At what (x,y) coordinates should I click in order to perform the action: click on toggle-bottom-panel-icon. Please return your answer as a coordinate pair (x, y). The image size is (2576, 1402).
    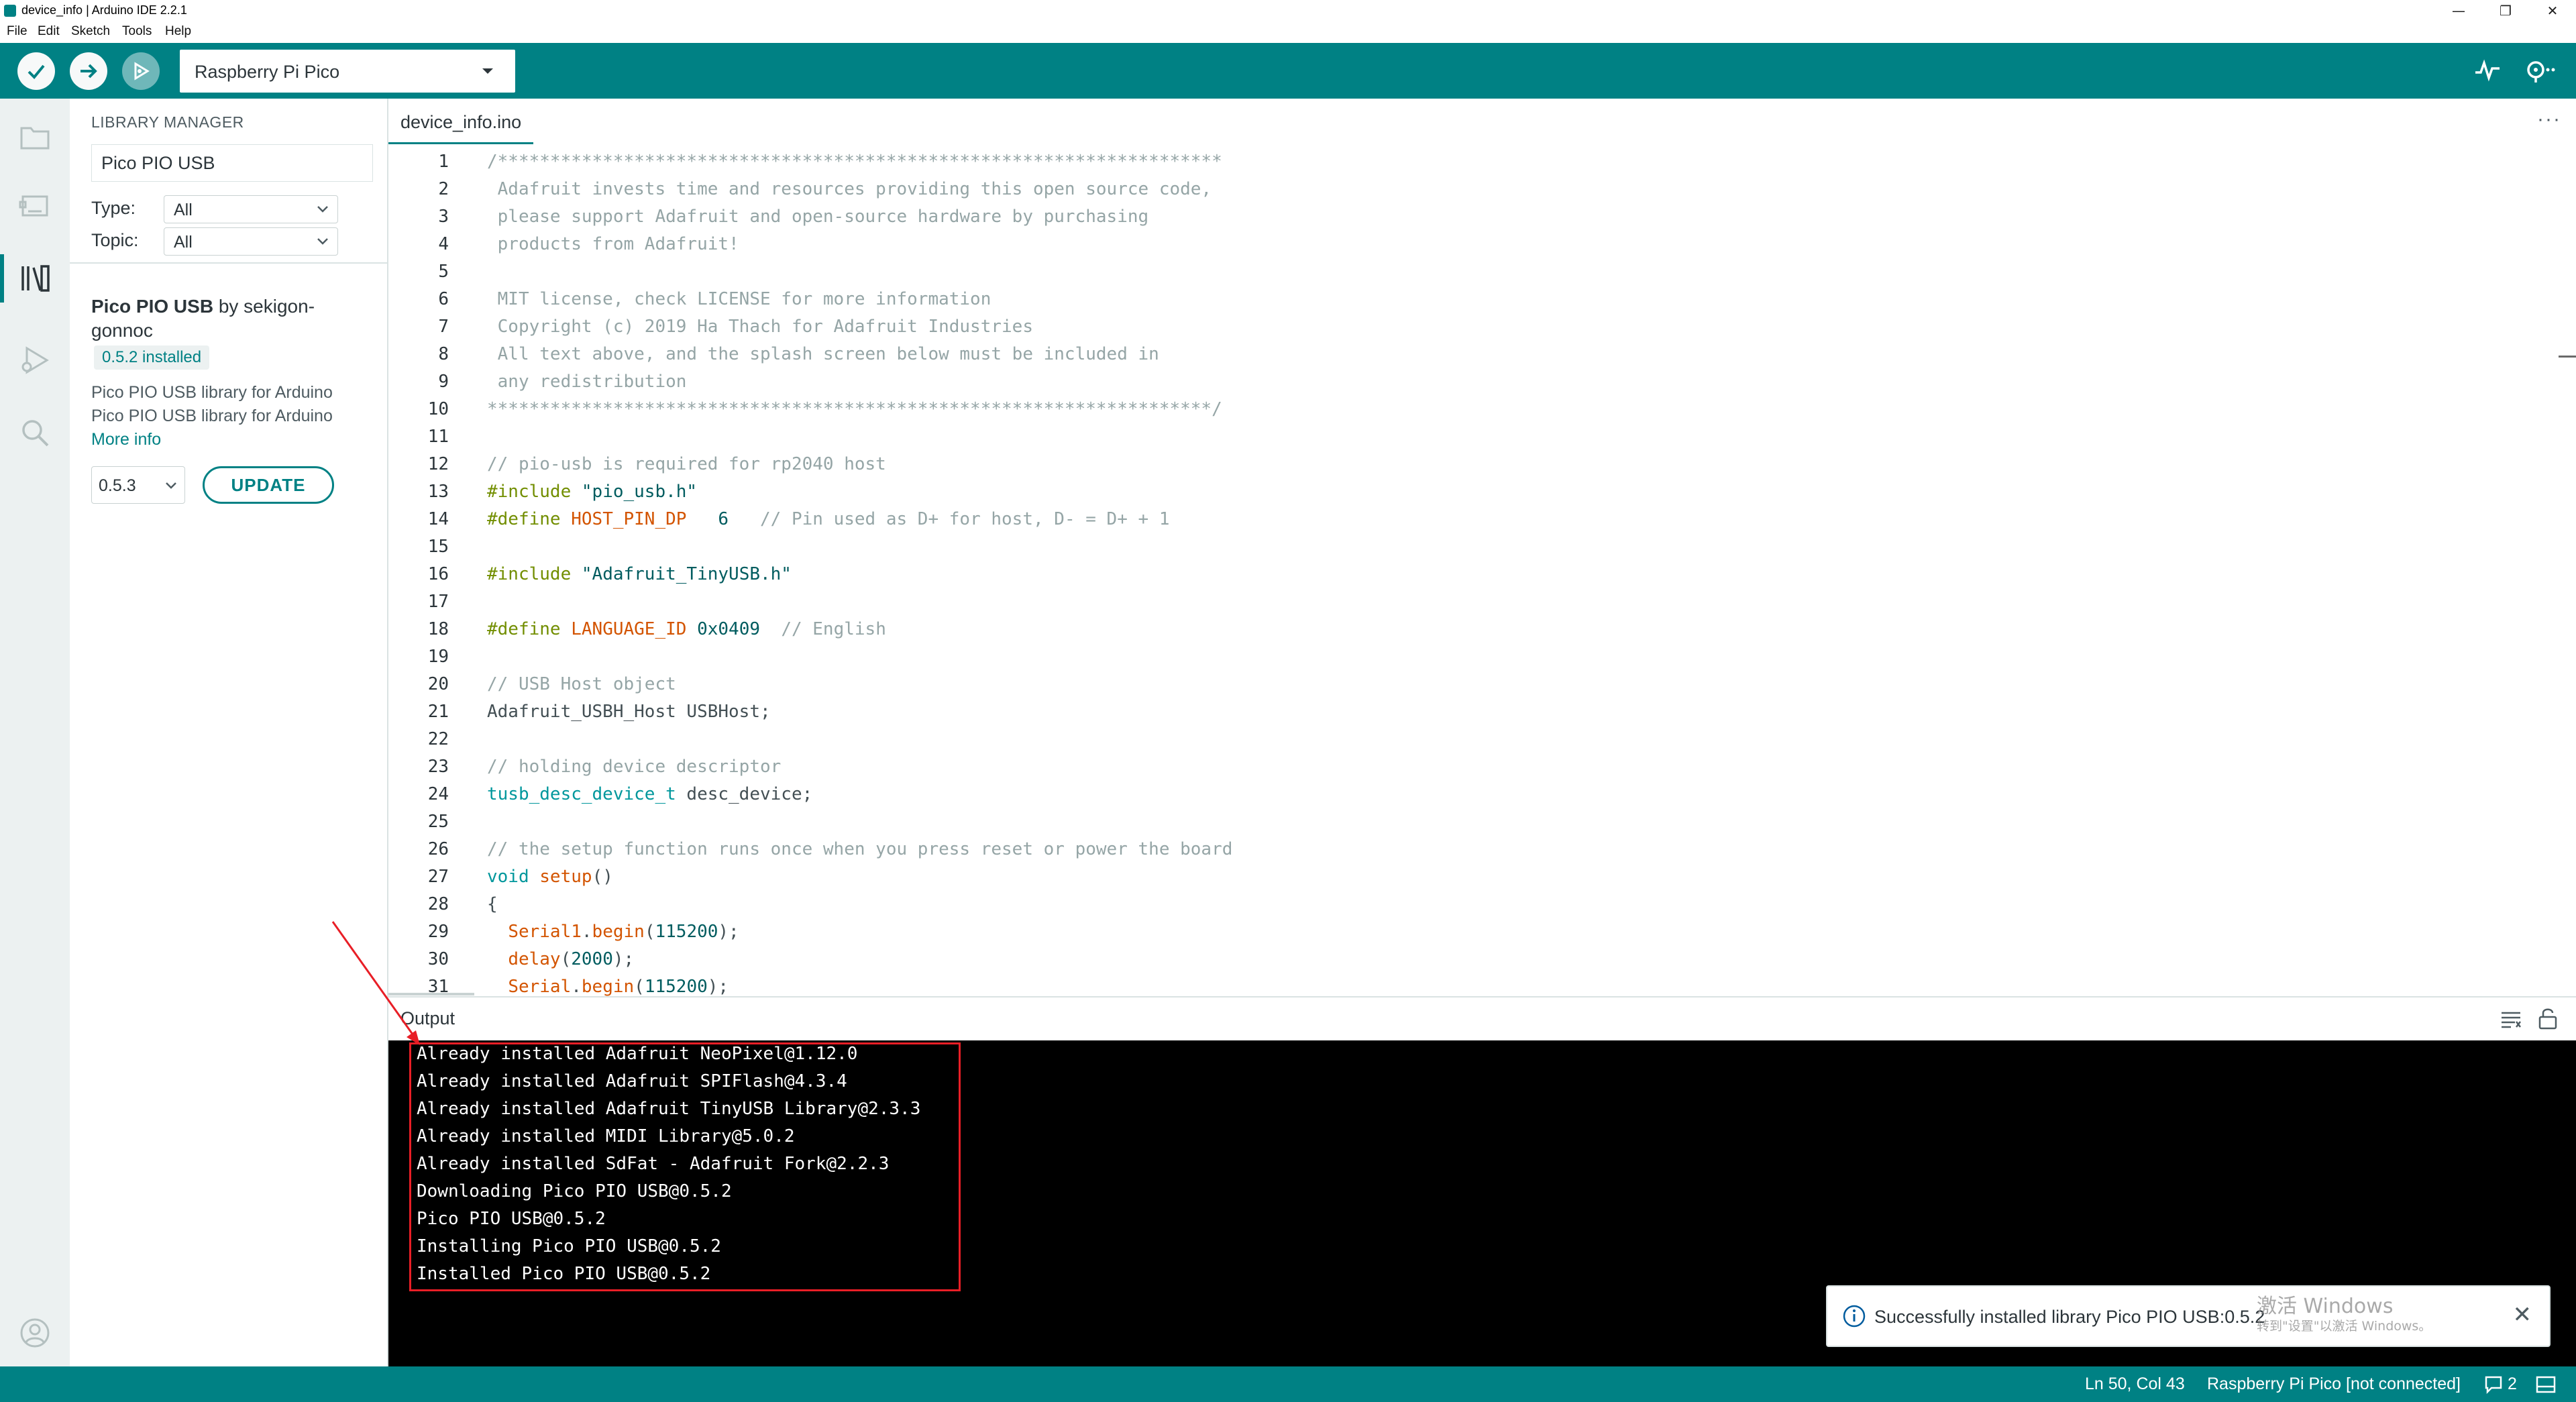
    Looking at the image, I should click on (2546, 1385).